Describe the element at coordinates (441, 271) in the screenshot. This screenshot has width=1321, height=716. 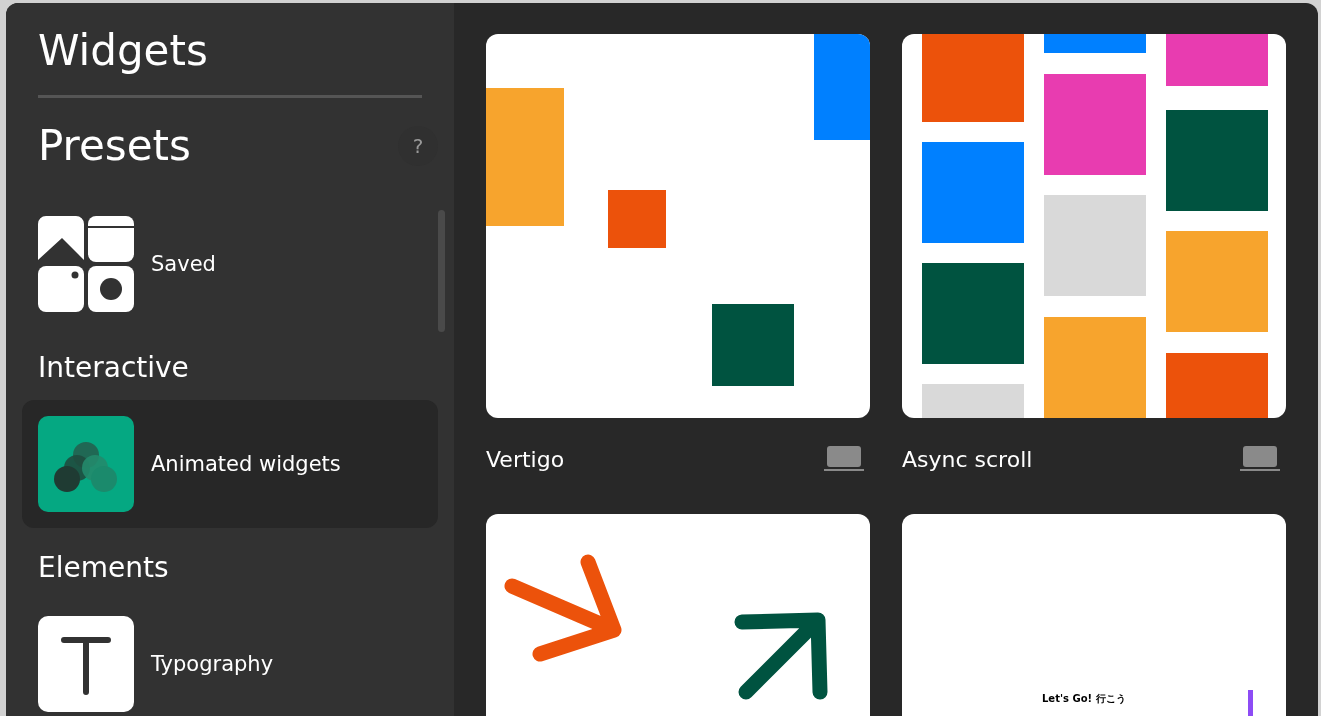
I see `scrollbar` at that location.